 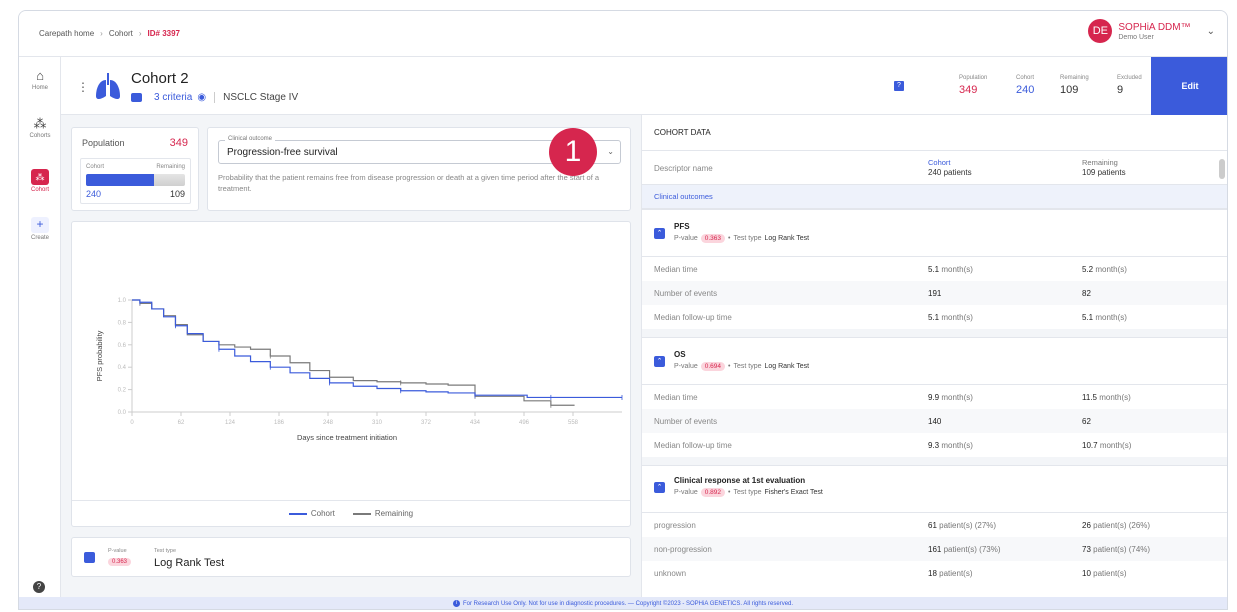 I want to click on remaining-number: 10.7, so click(x=1090, y=445).